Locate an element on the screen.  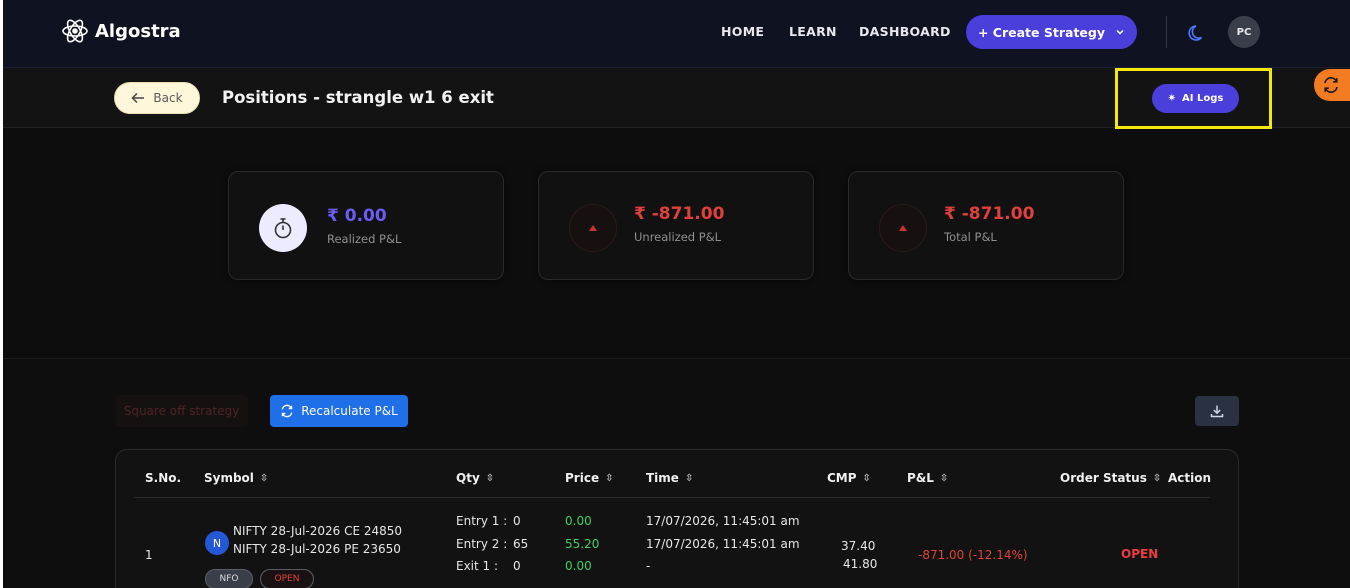
back-button: Back is located at coordinates (157, 98).